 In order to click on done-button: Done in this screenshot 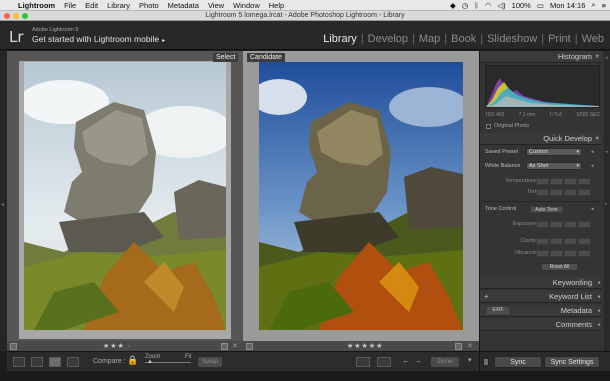, I will do `click(445, 362)`.